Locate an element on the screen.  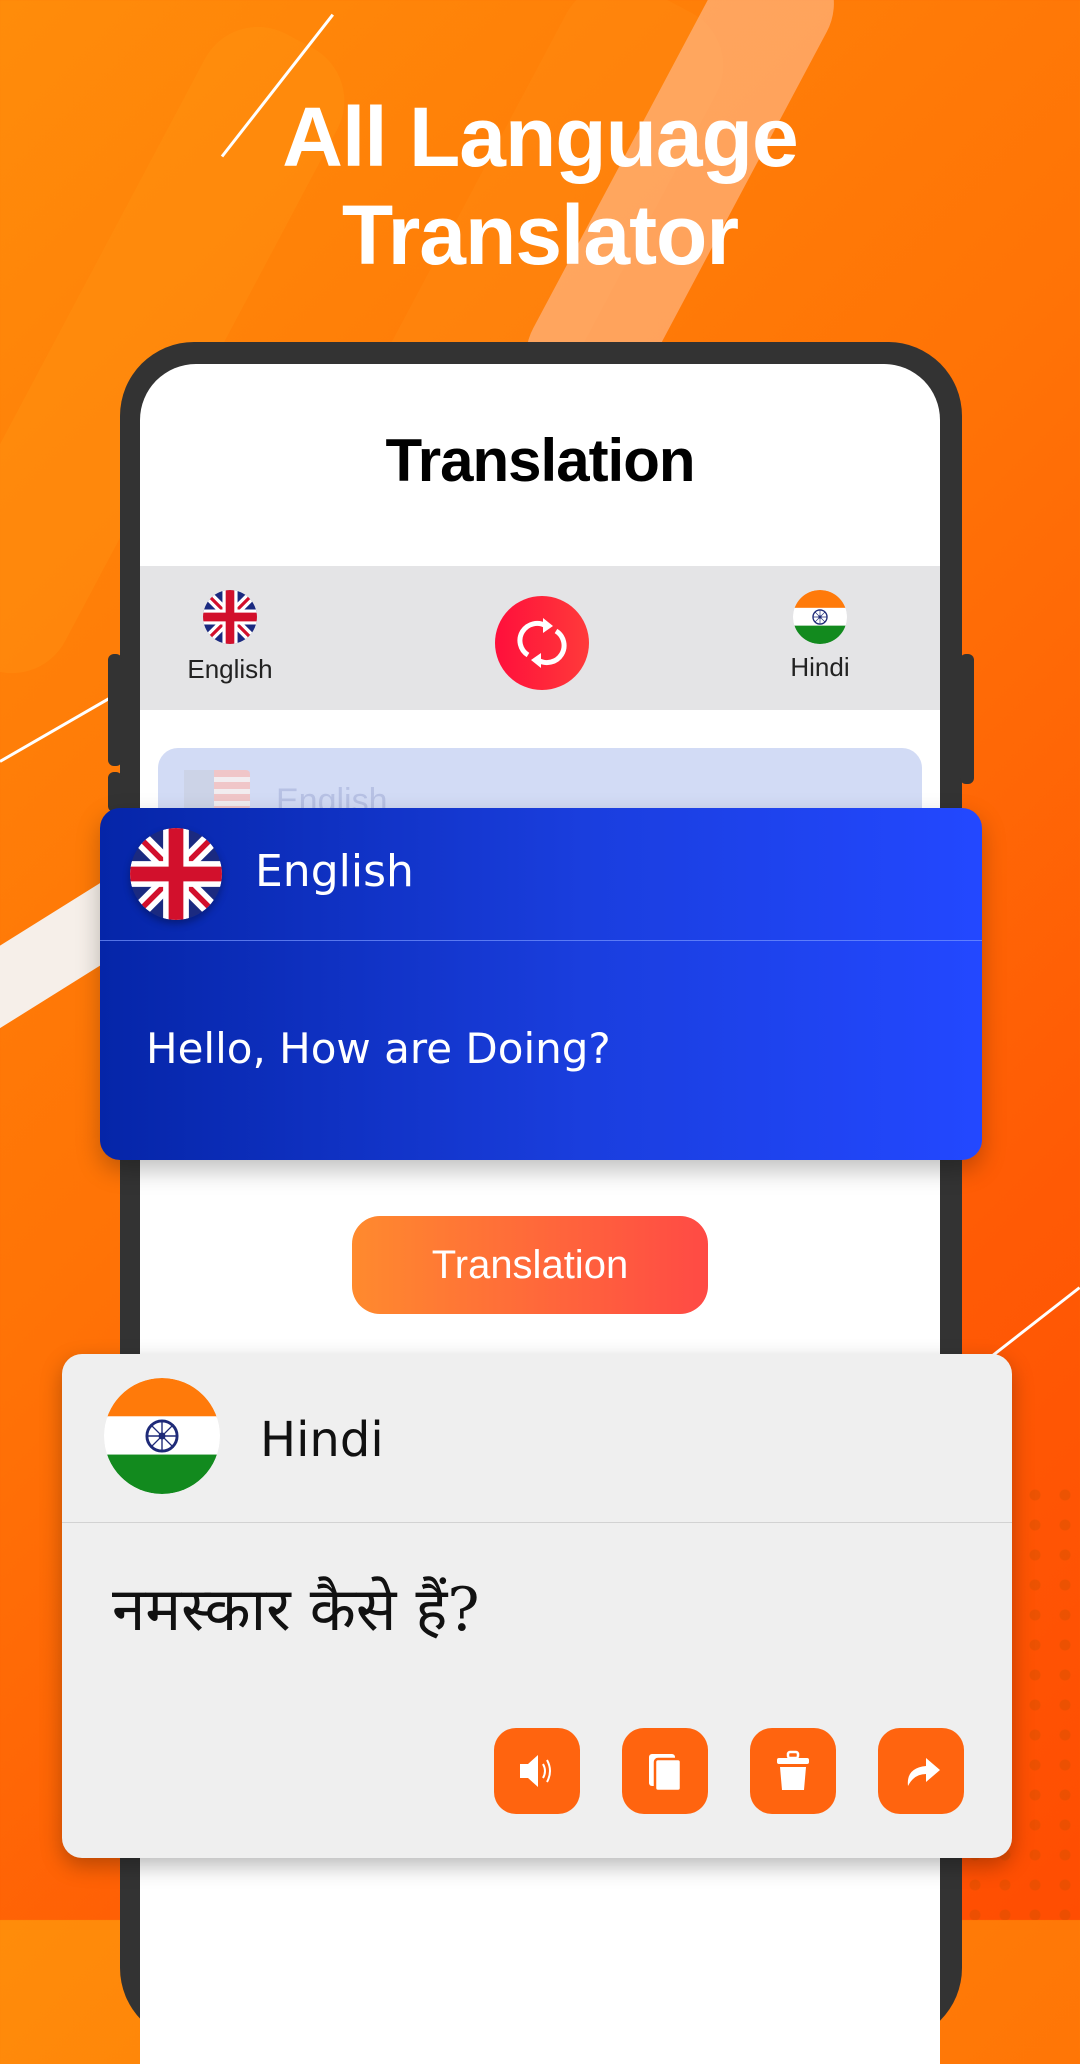
screen-title: Translation is located at coordinates (540, 460).